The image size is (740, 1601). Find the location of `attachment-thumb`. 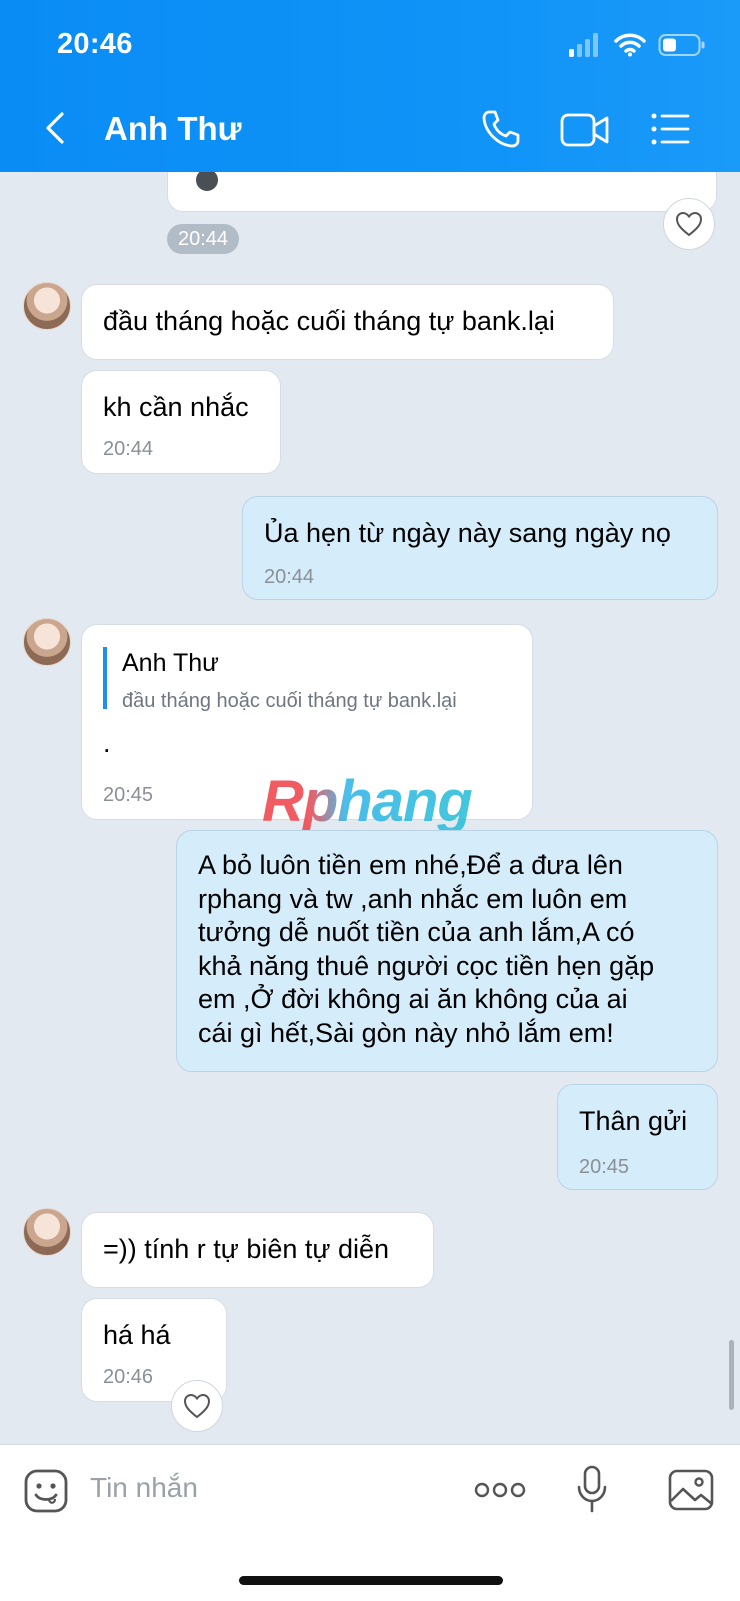

attachment-thumb is located at coordinates (207, 181).